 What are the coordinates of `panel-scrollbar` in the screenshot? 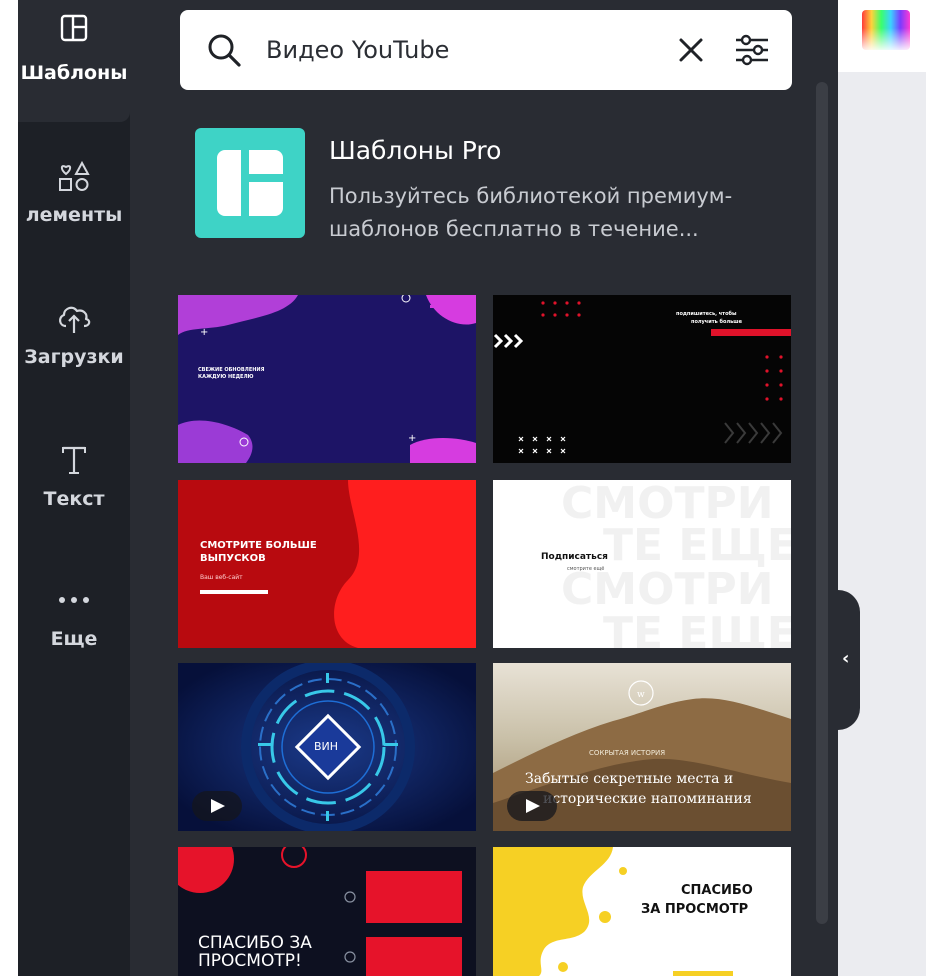 It's located at (822, 503).